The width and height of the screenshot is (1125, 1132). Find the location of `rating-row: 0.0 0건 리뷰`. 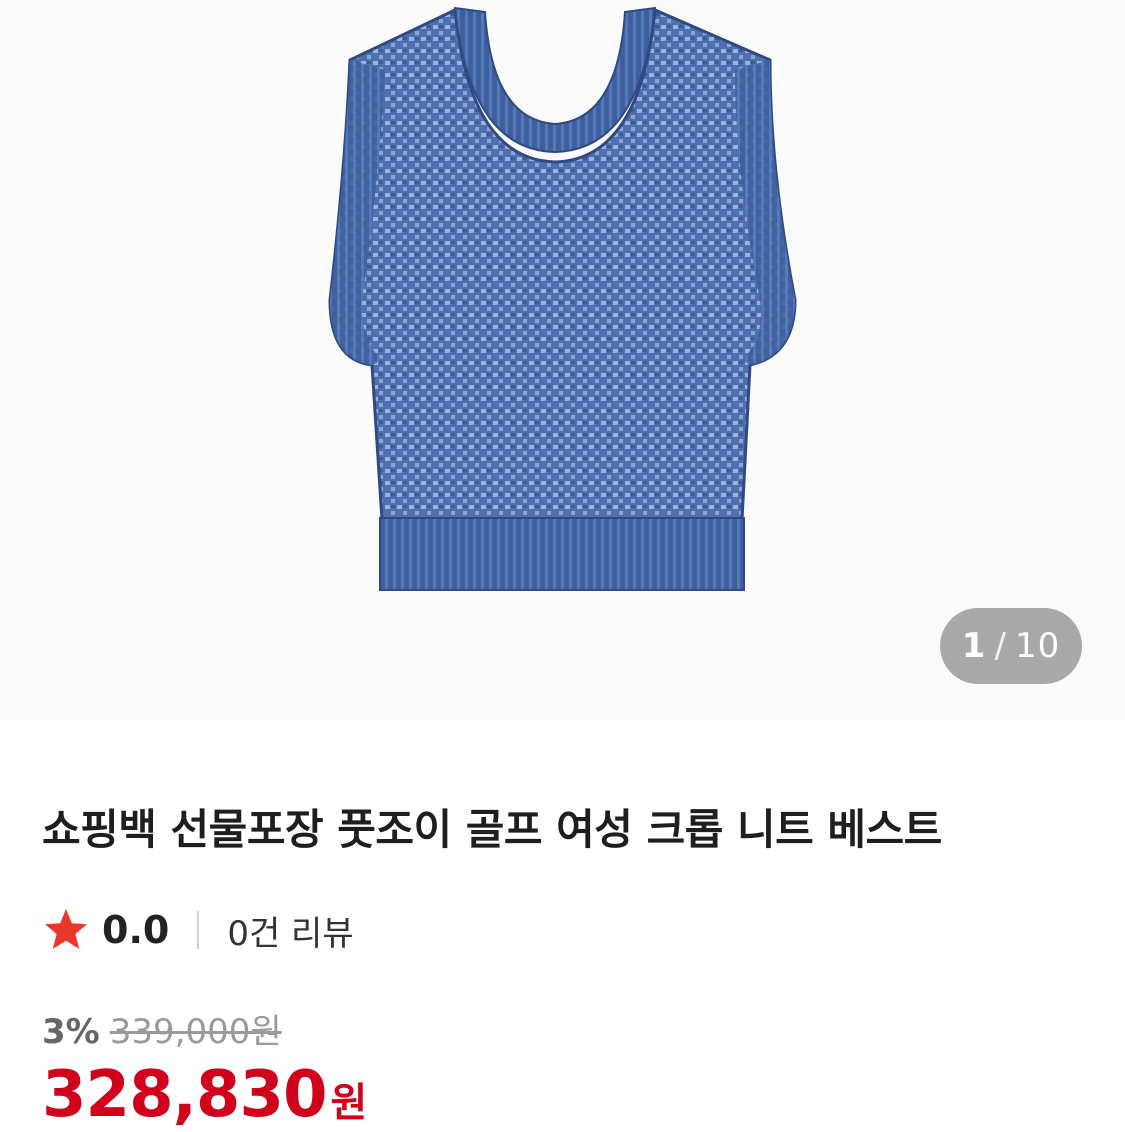

rating-row: 0.0 0건 리뷰 is located at coordinates (198, 930).